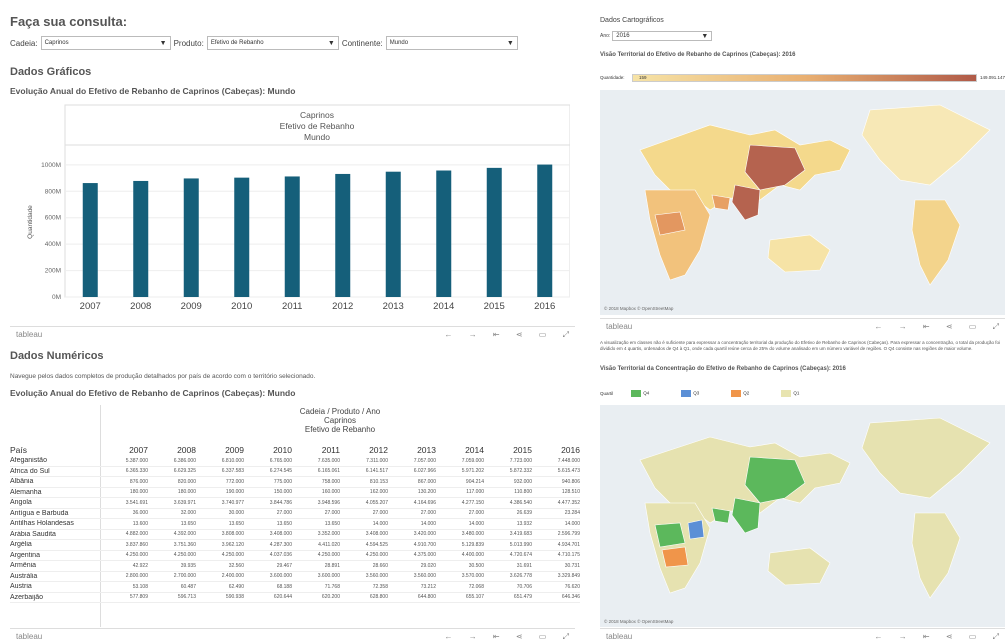  What do you see at coordinates (428, 523) in the screenshot?
I see `table-cell: 14.000` at bounding box center [428, 523].